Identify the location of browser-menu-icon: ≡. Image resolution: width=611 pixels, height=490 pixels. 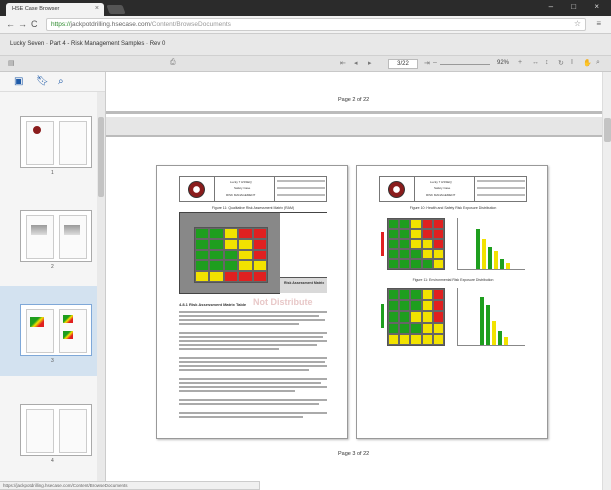
(598, 23).